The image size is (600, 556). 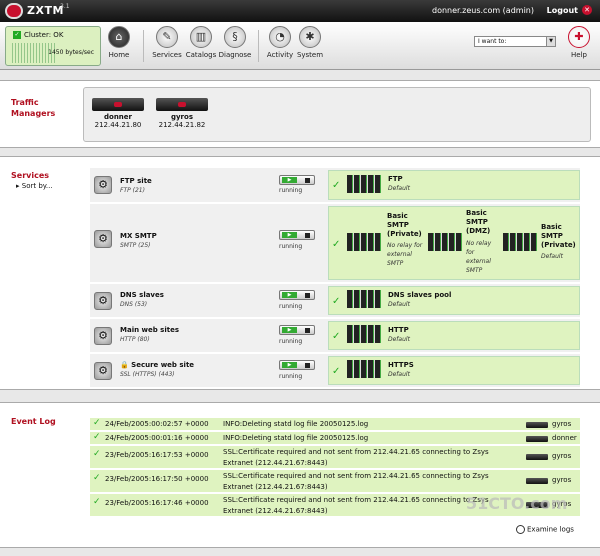 What do you see at coordinates (310, 37) in the screenshot?
I see `gear-icon: ✱` at bounding box center [310, 37].